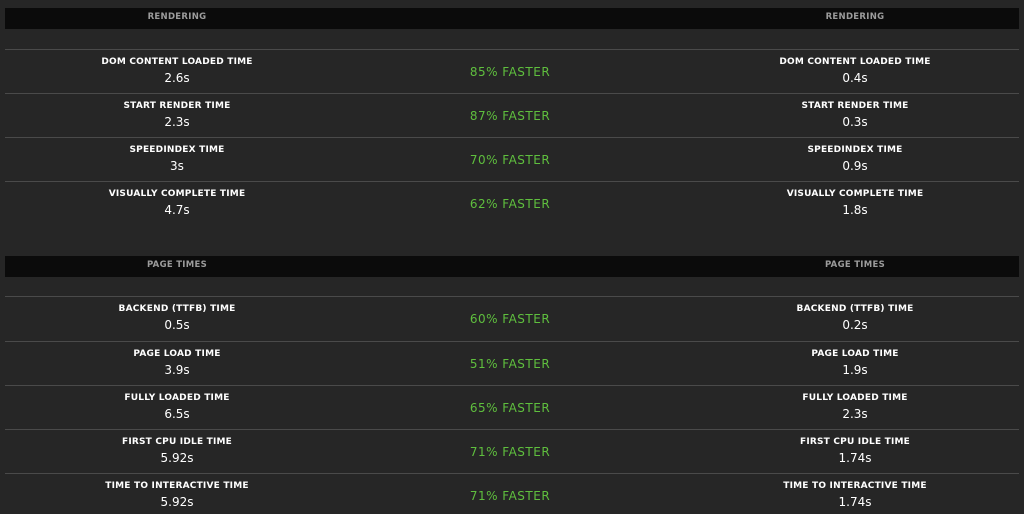 Image resolution: width=1024 pixels, height=514 pixels. What do you see at coordinates (855, 325) in the screenshot?
I see `metric-value: 0.2s` at bounding box center [855, 325].